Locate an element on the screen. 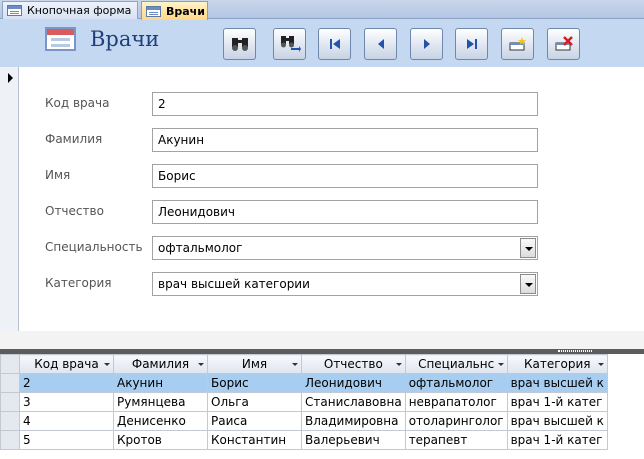 This screenshot has height=459, width=644. form-header: Врачи is located at coordinates (322, 43).